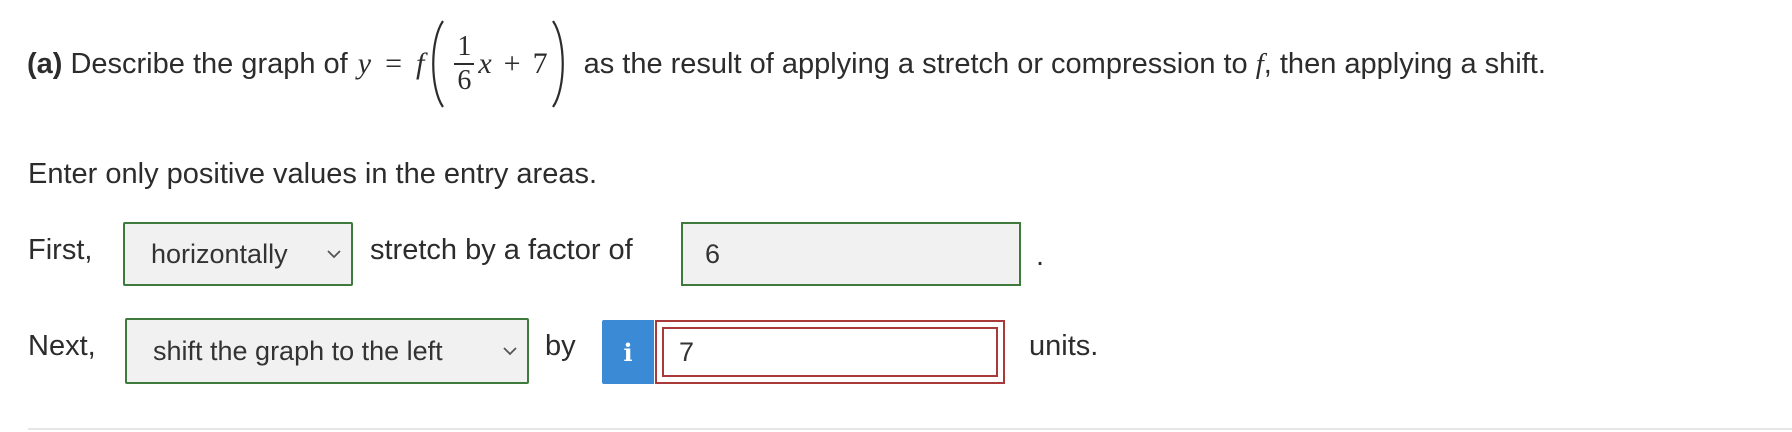 The height and width of the screenshot is (432, 1792). Describe the element at coordinates (464, 80) in the screenshot. I see `fraction-denominator: 6` at that location.